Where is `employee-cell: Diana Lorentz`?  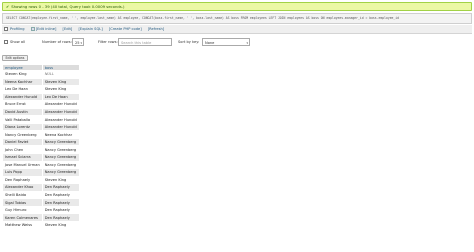 employee-cell: Diana Lorentz is located at coordinates (22, 127).